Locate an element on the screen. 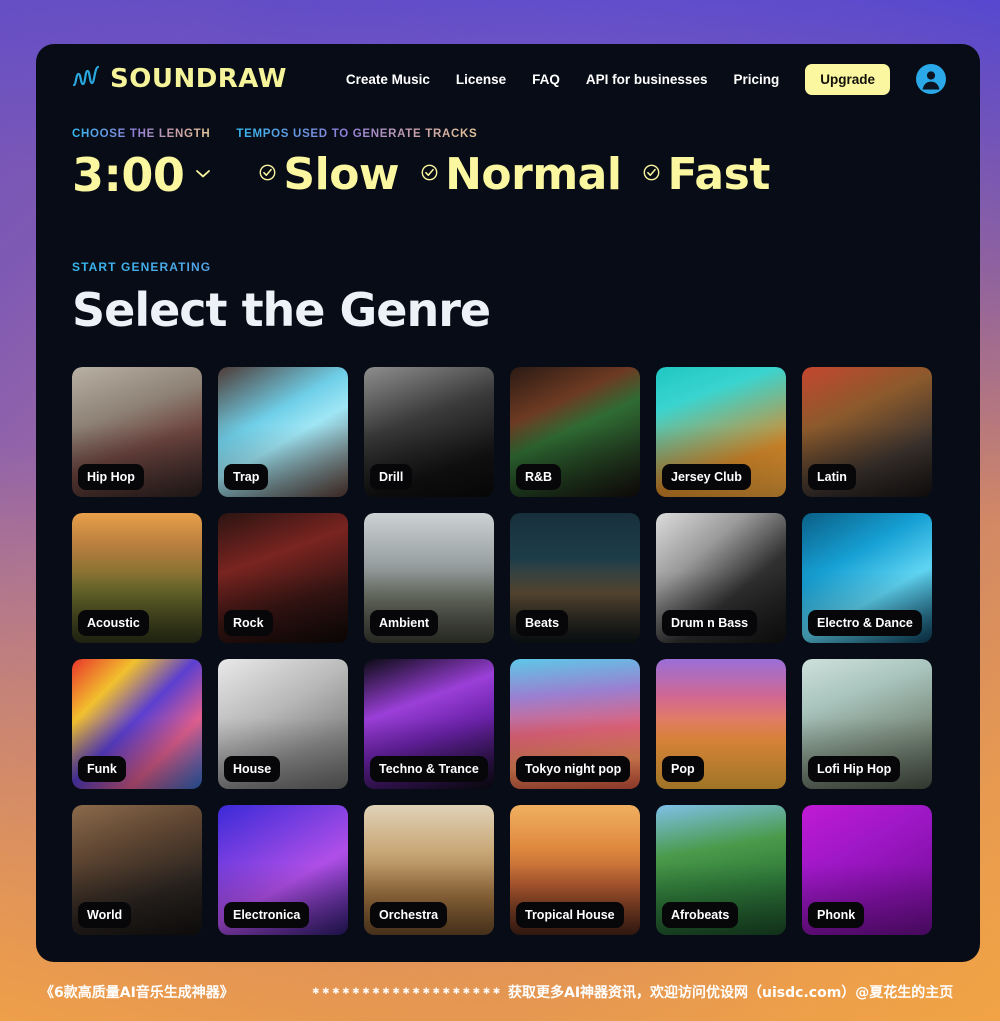 Image resolution: width=1000 pixels, height=1021 pixels. genre-card: World is located at coordinates (137, 870).